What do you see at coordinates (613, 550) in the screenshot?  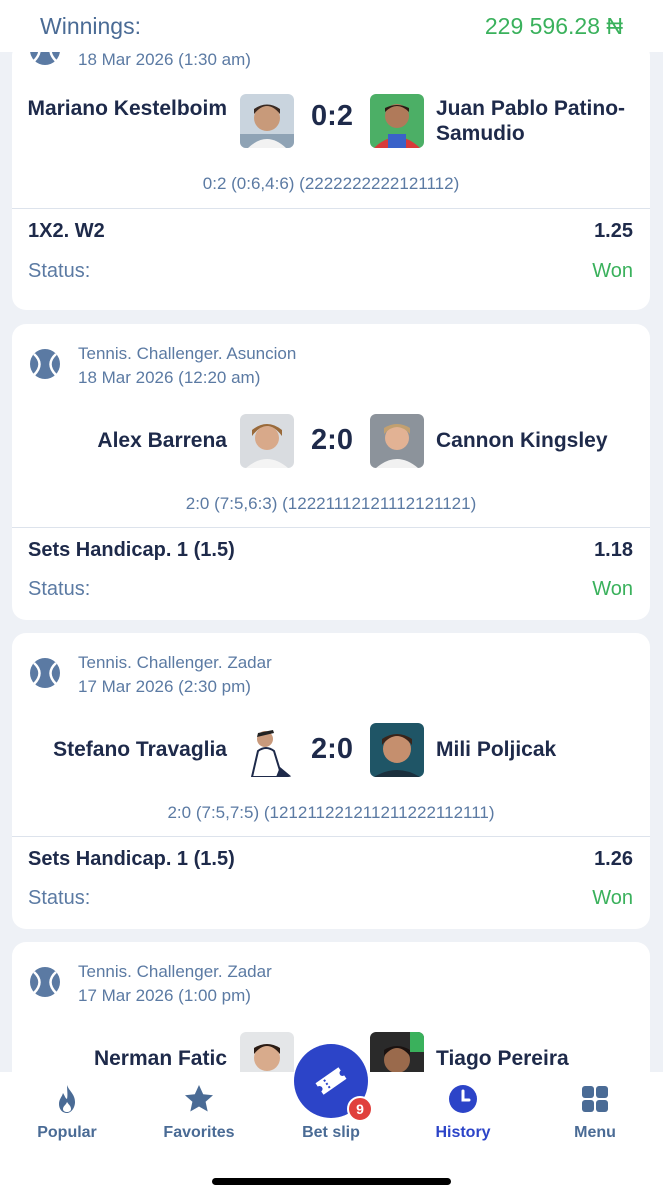 I see `bet-odds: 1.18` at bounding box center [613, 550].